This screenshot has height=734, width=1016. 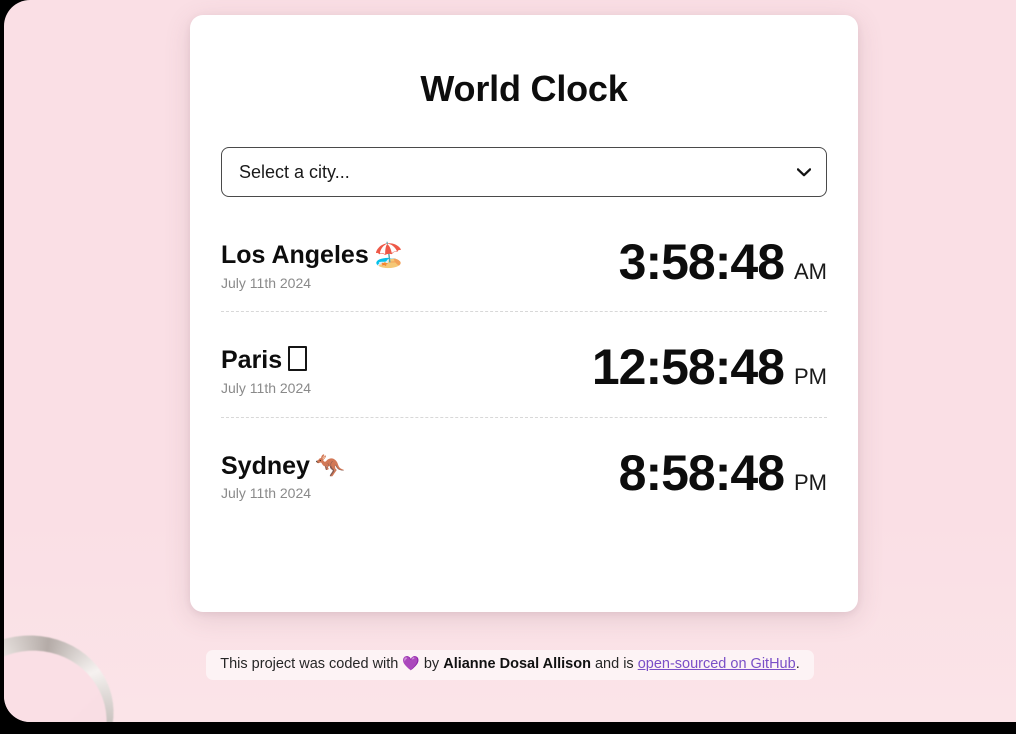 I want to click on footer-and-is-text: and is, so click(x=614, y=664).